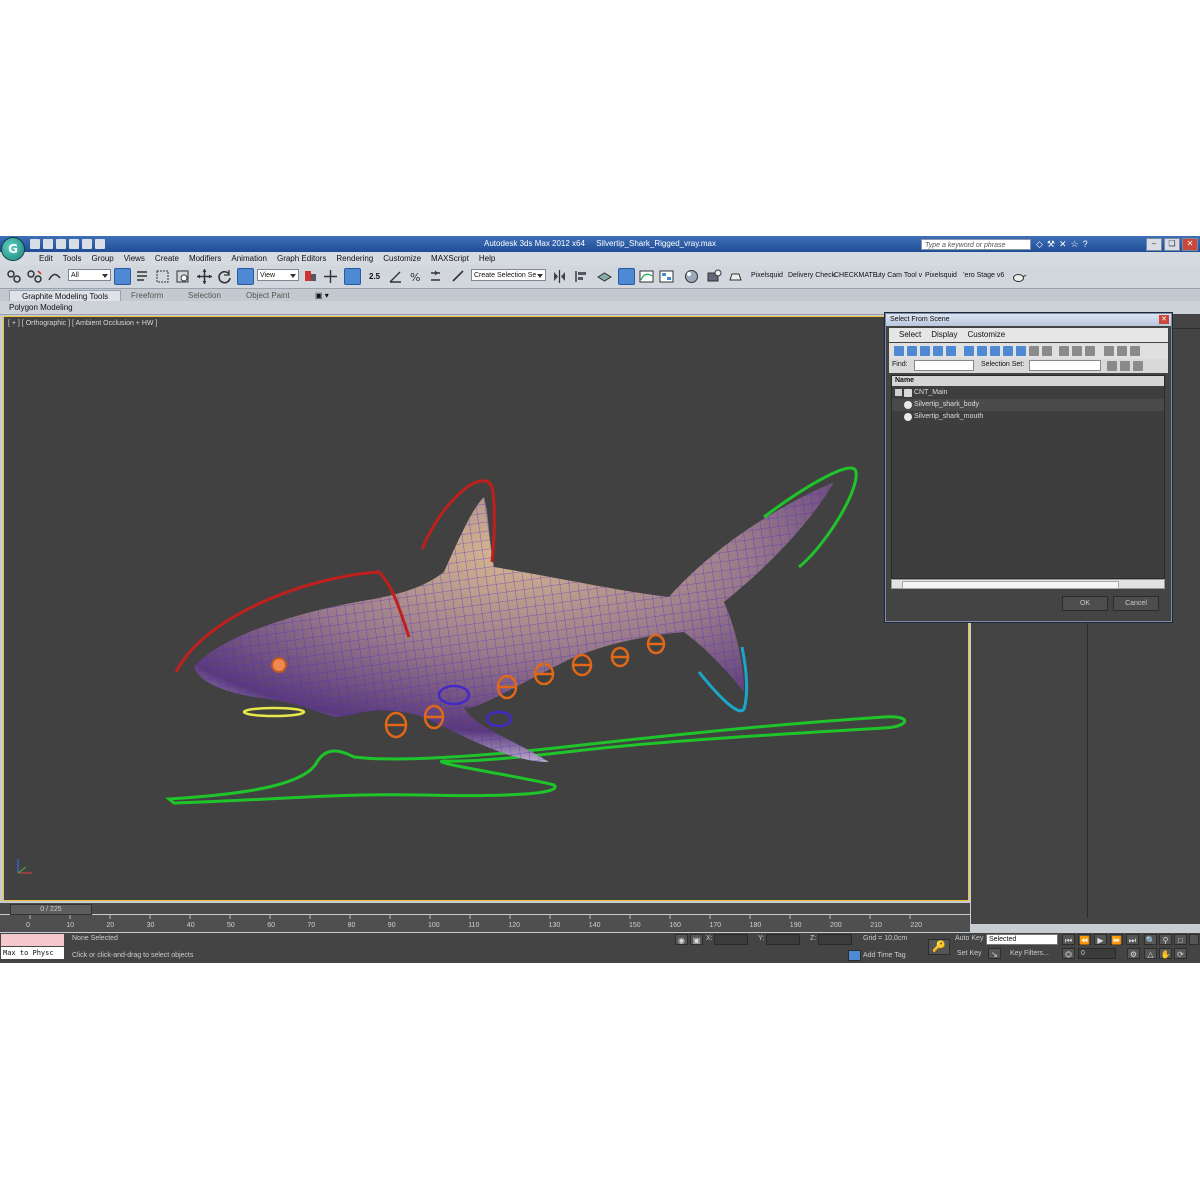 The height and width of the screenshot is (1200, 1200). Describe the element at coordinates (1028, 381) in the screenshot. I see `column-header-name: Name` at that location.